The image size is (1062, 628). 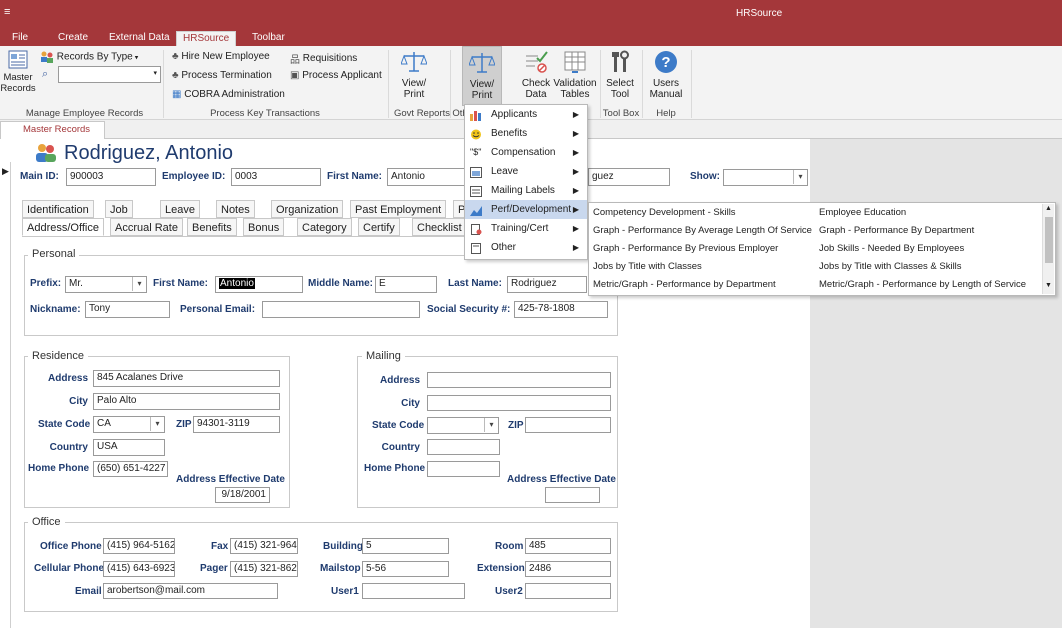 I want to click on tab-checklist: Checklist, so click(x=439, y=227).